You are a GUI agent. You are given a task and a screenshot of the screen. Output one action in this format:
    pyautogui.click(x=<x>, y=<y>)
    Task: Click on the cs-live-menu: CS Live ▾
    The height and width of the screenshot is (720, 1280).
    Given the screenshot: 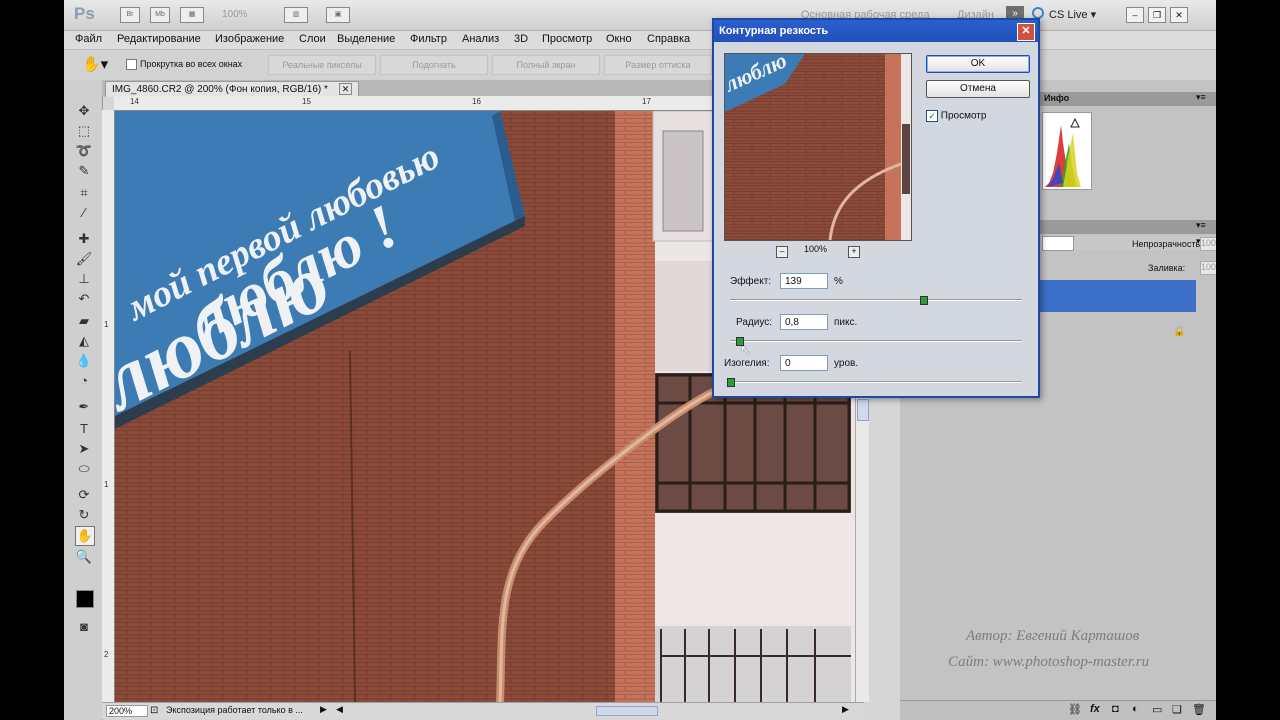 What is the action you would take?
    pyautogui.click(x=1064, y=14)
    